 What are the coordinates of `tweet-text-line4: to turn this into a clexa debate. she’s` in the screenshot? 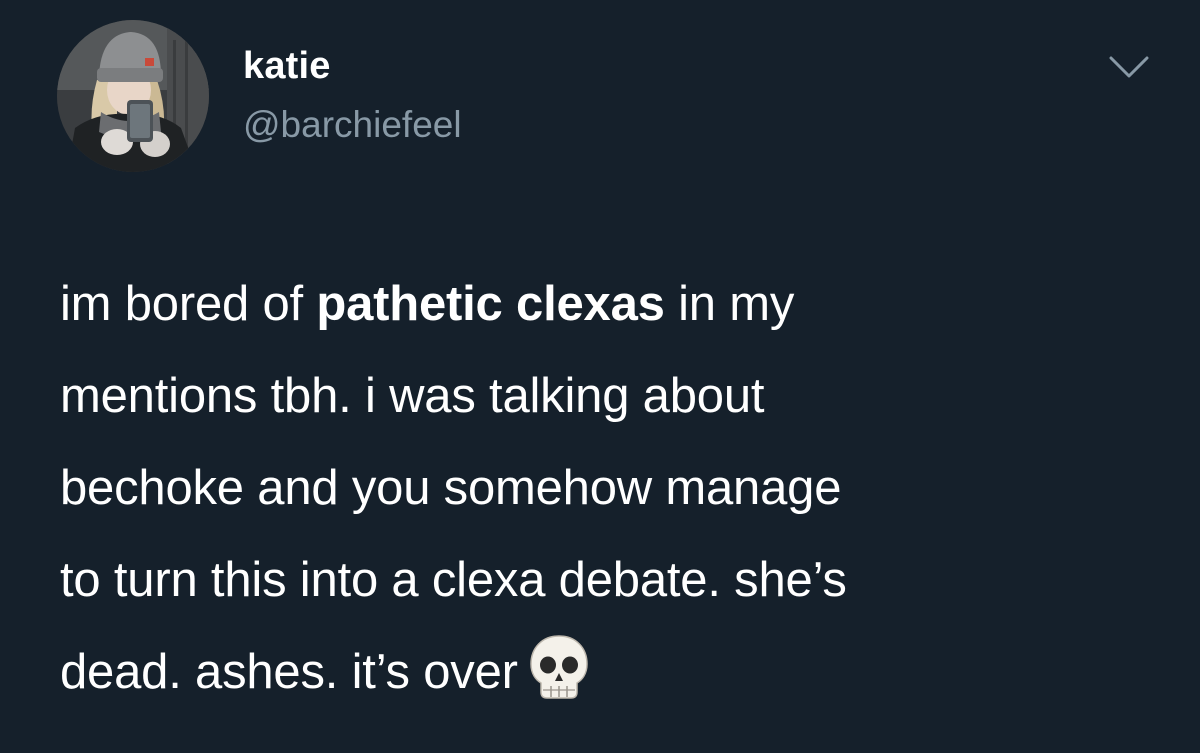 It's located at (453, 580).